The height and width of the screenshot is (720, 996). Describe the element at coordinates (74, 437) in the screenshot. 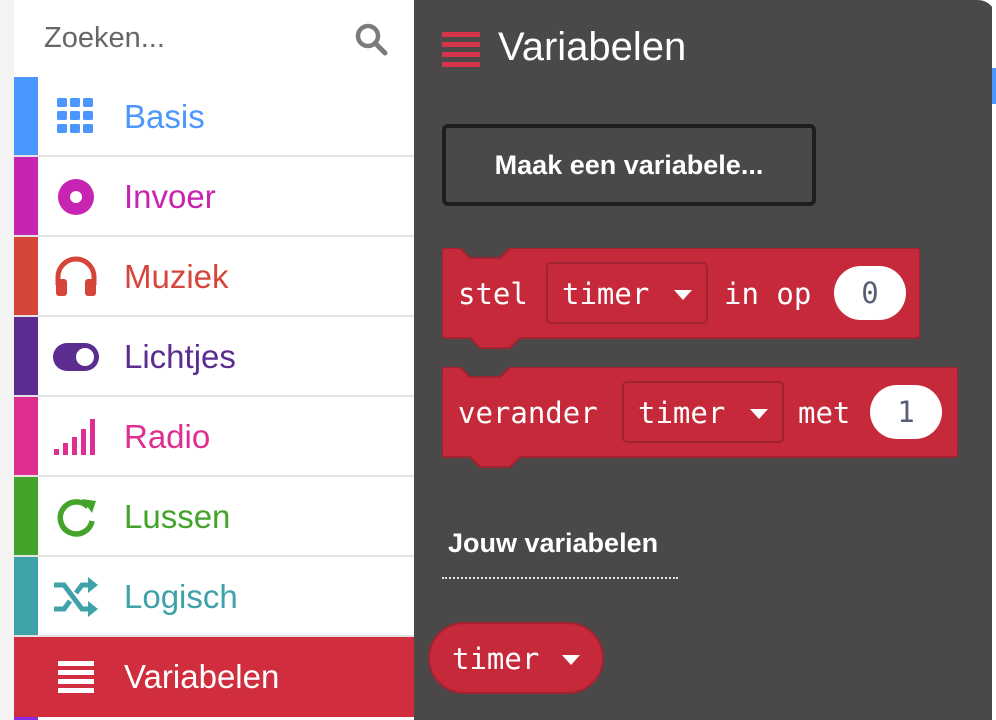

I see `signal-bars-icon` at that location.